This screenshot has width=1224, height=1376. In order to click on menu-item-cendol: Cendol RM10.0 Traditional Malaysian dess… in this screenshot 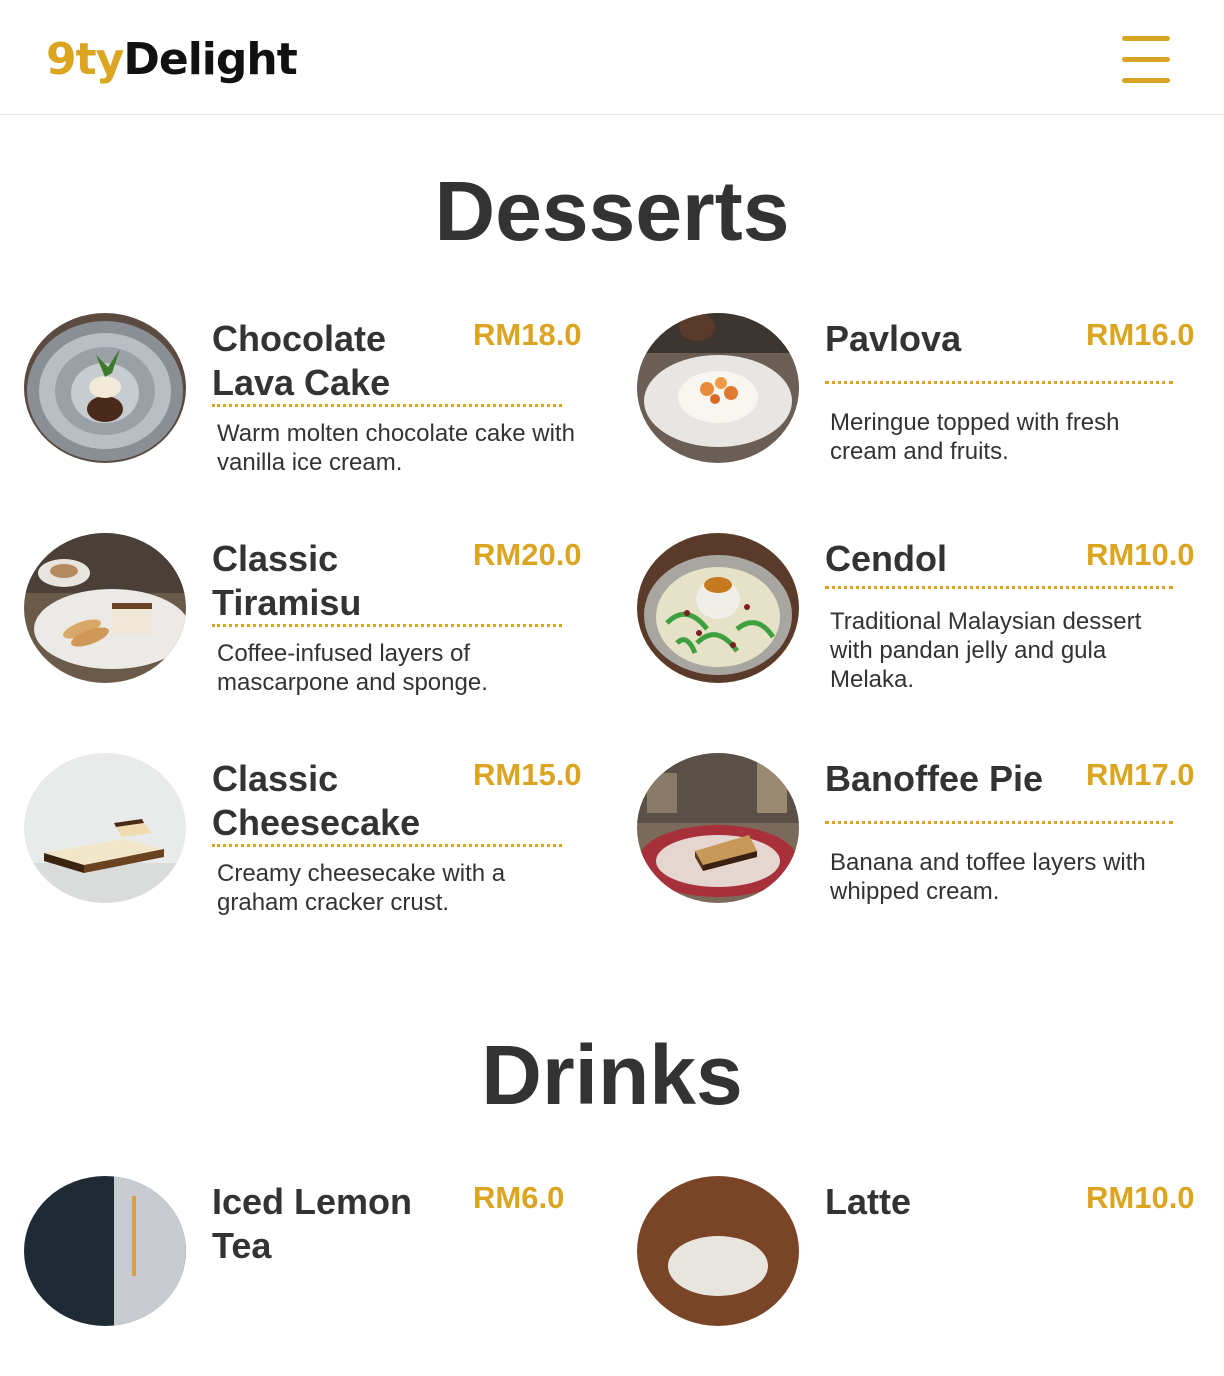, I will do `click(930, 633)`.